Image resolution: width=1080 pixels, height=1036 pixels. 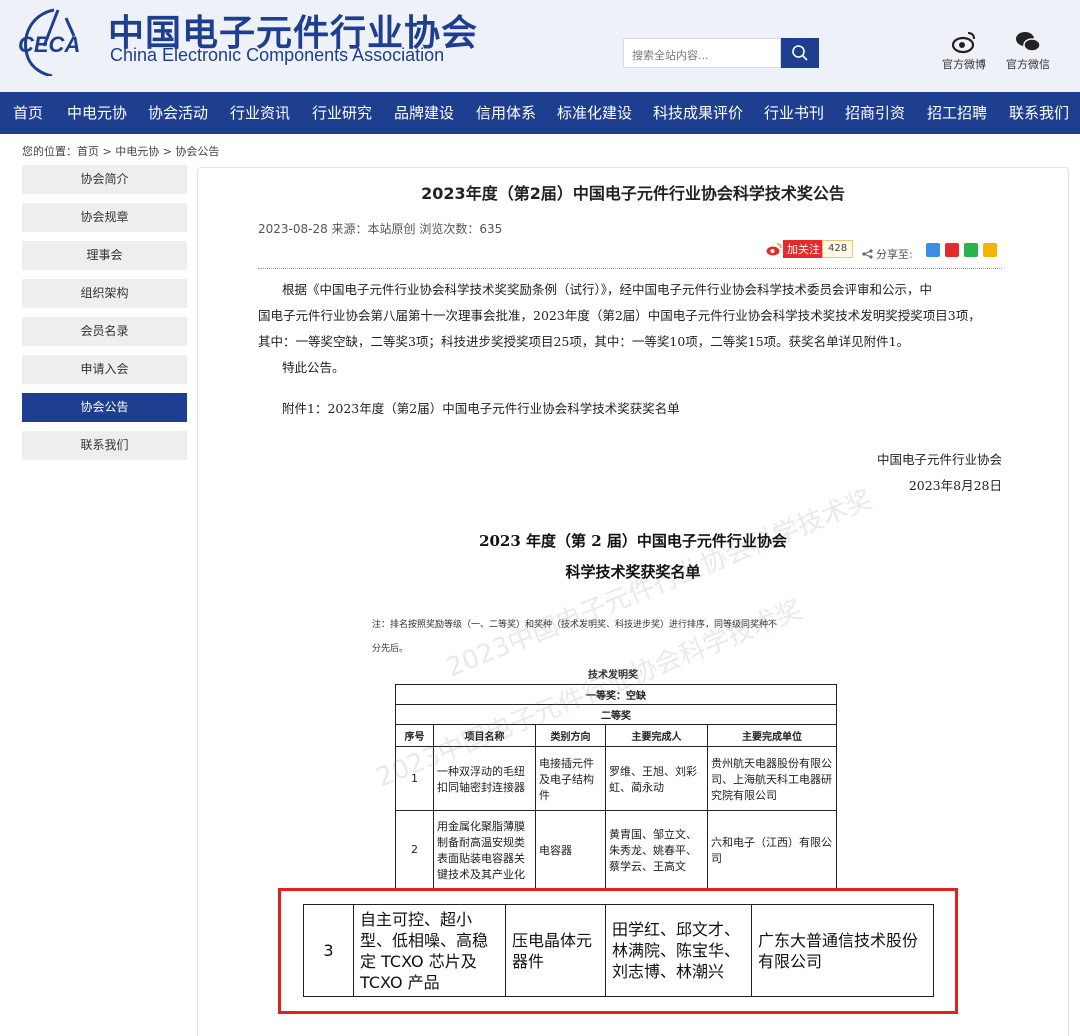 I want to click on nav-publications: 行业书刊, so click(x=794, y=113).